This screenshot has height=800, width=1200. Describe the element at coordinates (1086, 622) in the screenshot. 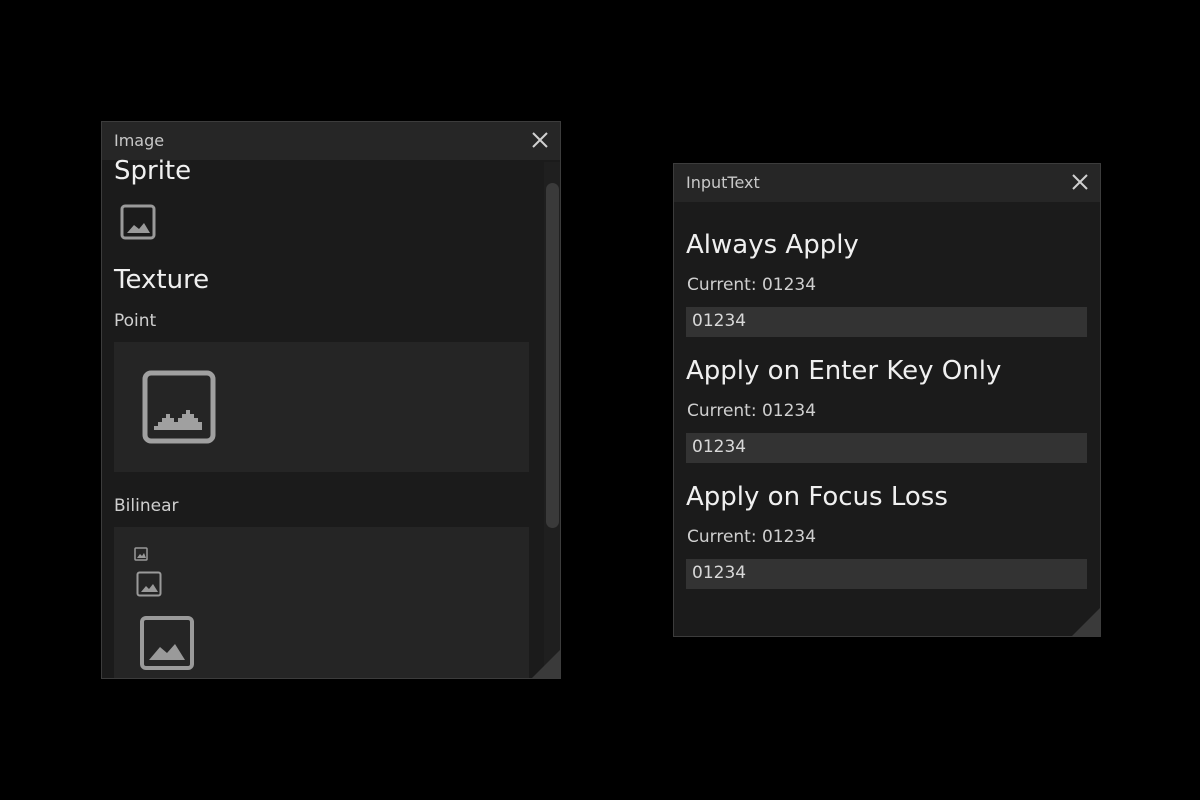

I see `input-text-window-resize-grip` at that location.